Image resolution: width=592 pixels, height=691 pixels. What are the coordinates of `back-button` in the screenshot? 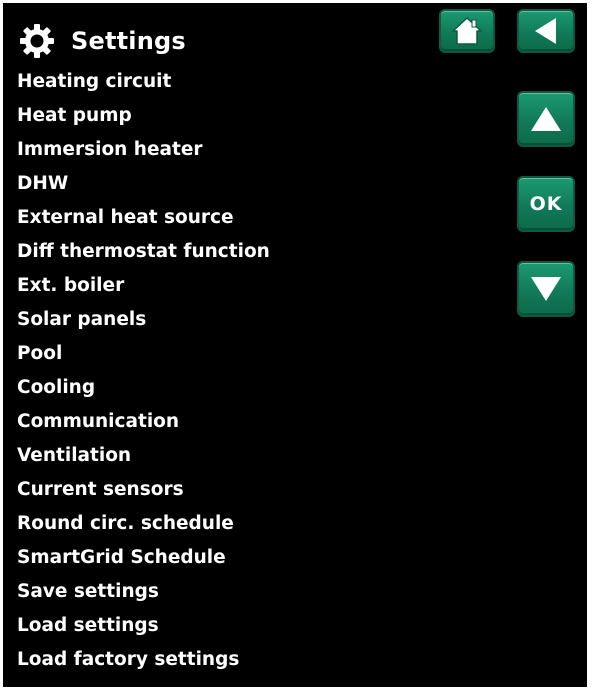 It's located at (546, 31).